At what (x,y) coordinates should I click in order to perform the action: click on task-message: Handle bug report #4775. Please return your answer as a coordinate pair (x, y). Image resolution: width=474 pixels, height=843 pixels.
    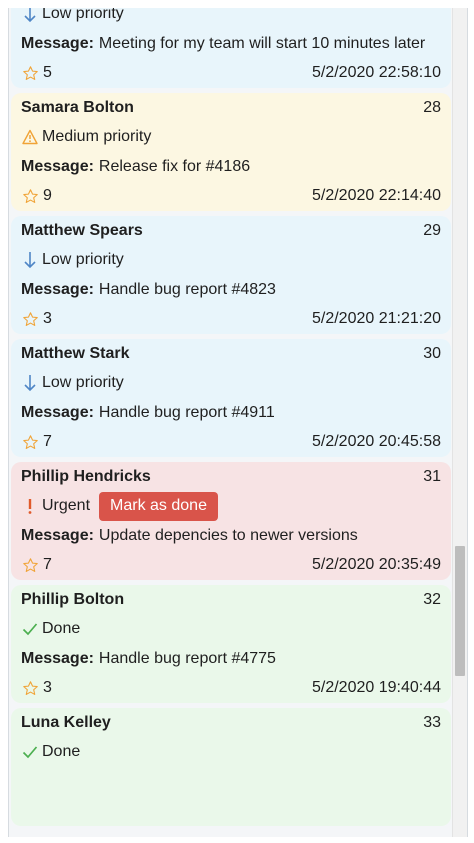
    Looking at the image, I should click on (187, 658).